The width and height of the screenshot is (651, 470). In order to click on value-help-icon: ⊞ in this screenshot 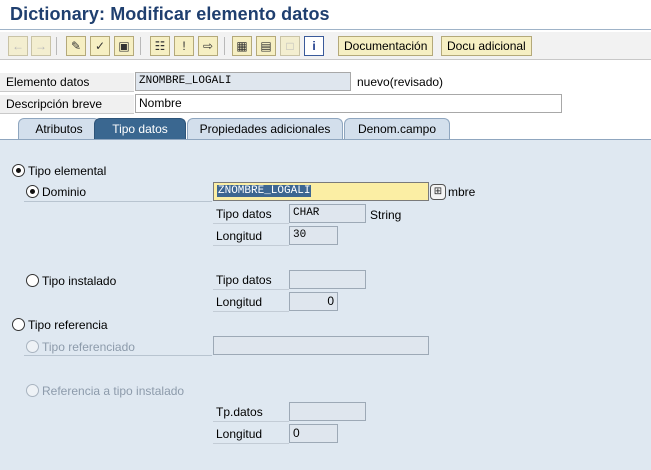, I will do `click(438, 192)`.